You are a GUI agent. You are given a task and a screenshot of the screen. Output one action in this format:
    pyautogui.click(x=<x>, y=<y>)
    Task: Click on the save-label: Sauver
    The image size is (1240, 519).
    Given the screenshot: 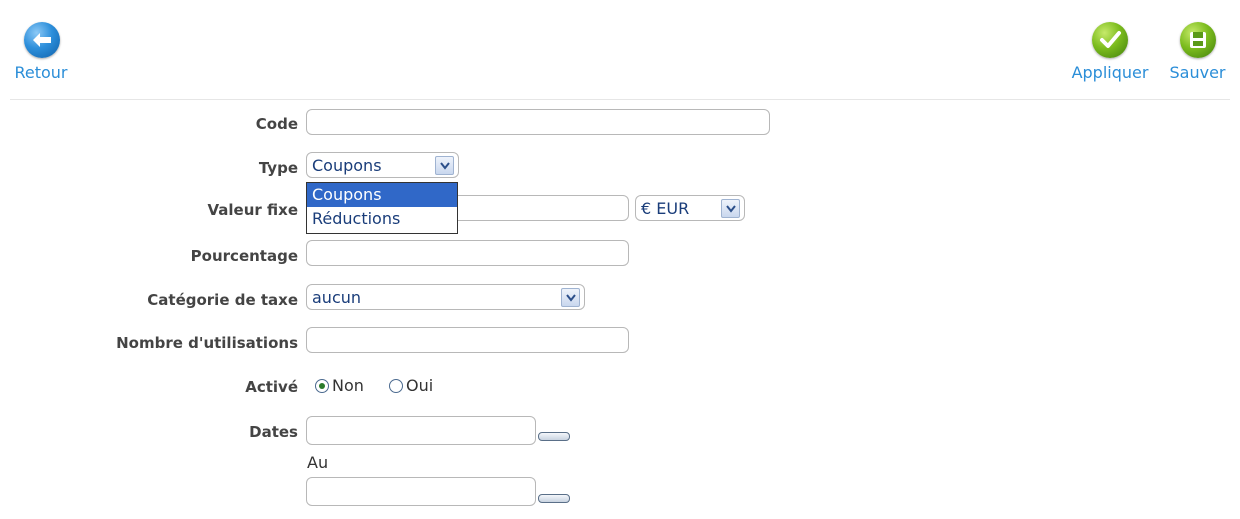 What is the action you would take?
    pyautogui.click(x=1197, y=72)
    